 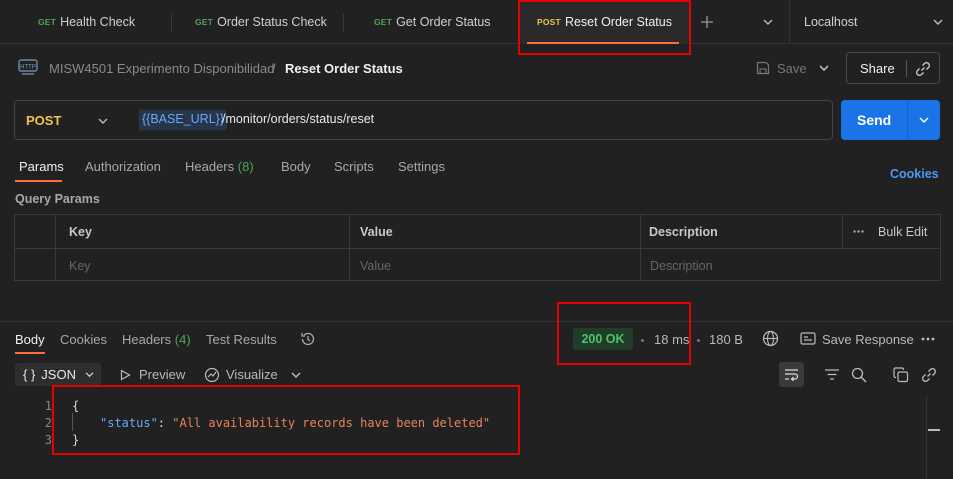 What do you see at coordinates (924, 120) in the screenshot?
I see `send-options-chevron-icon` at bounding box center [924, 120].